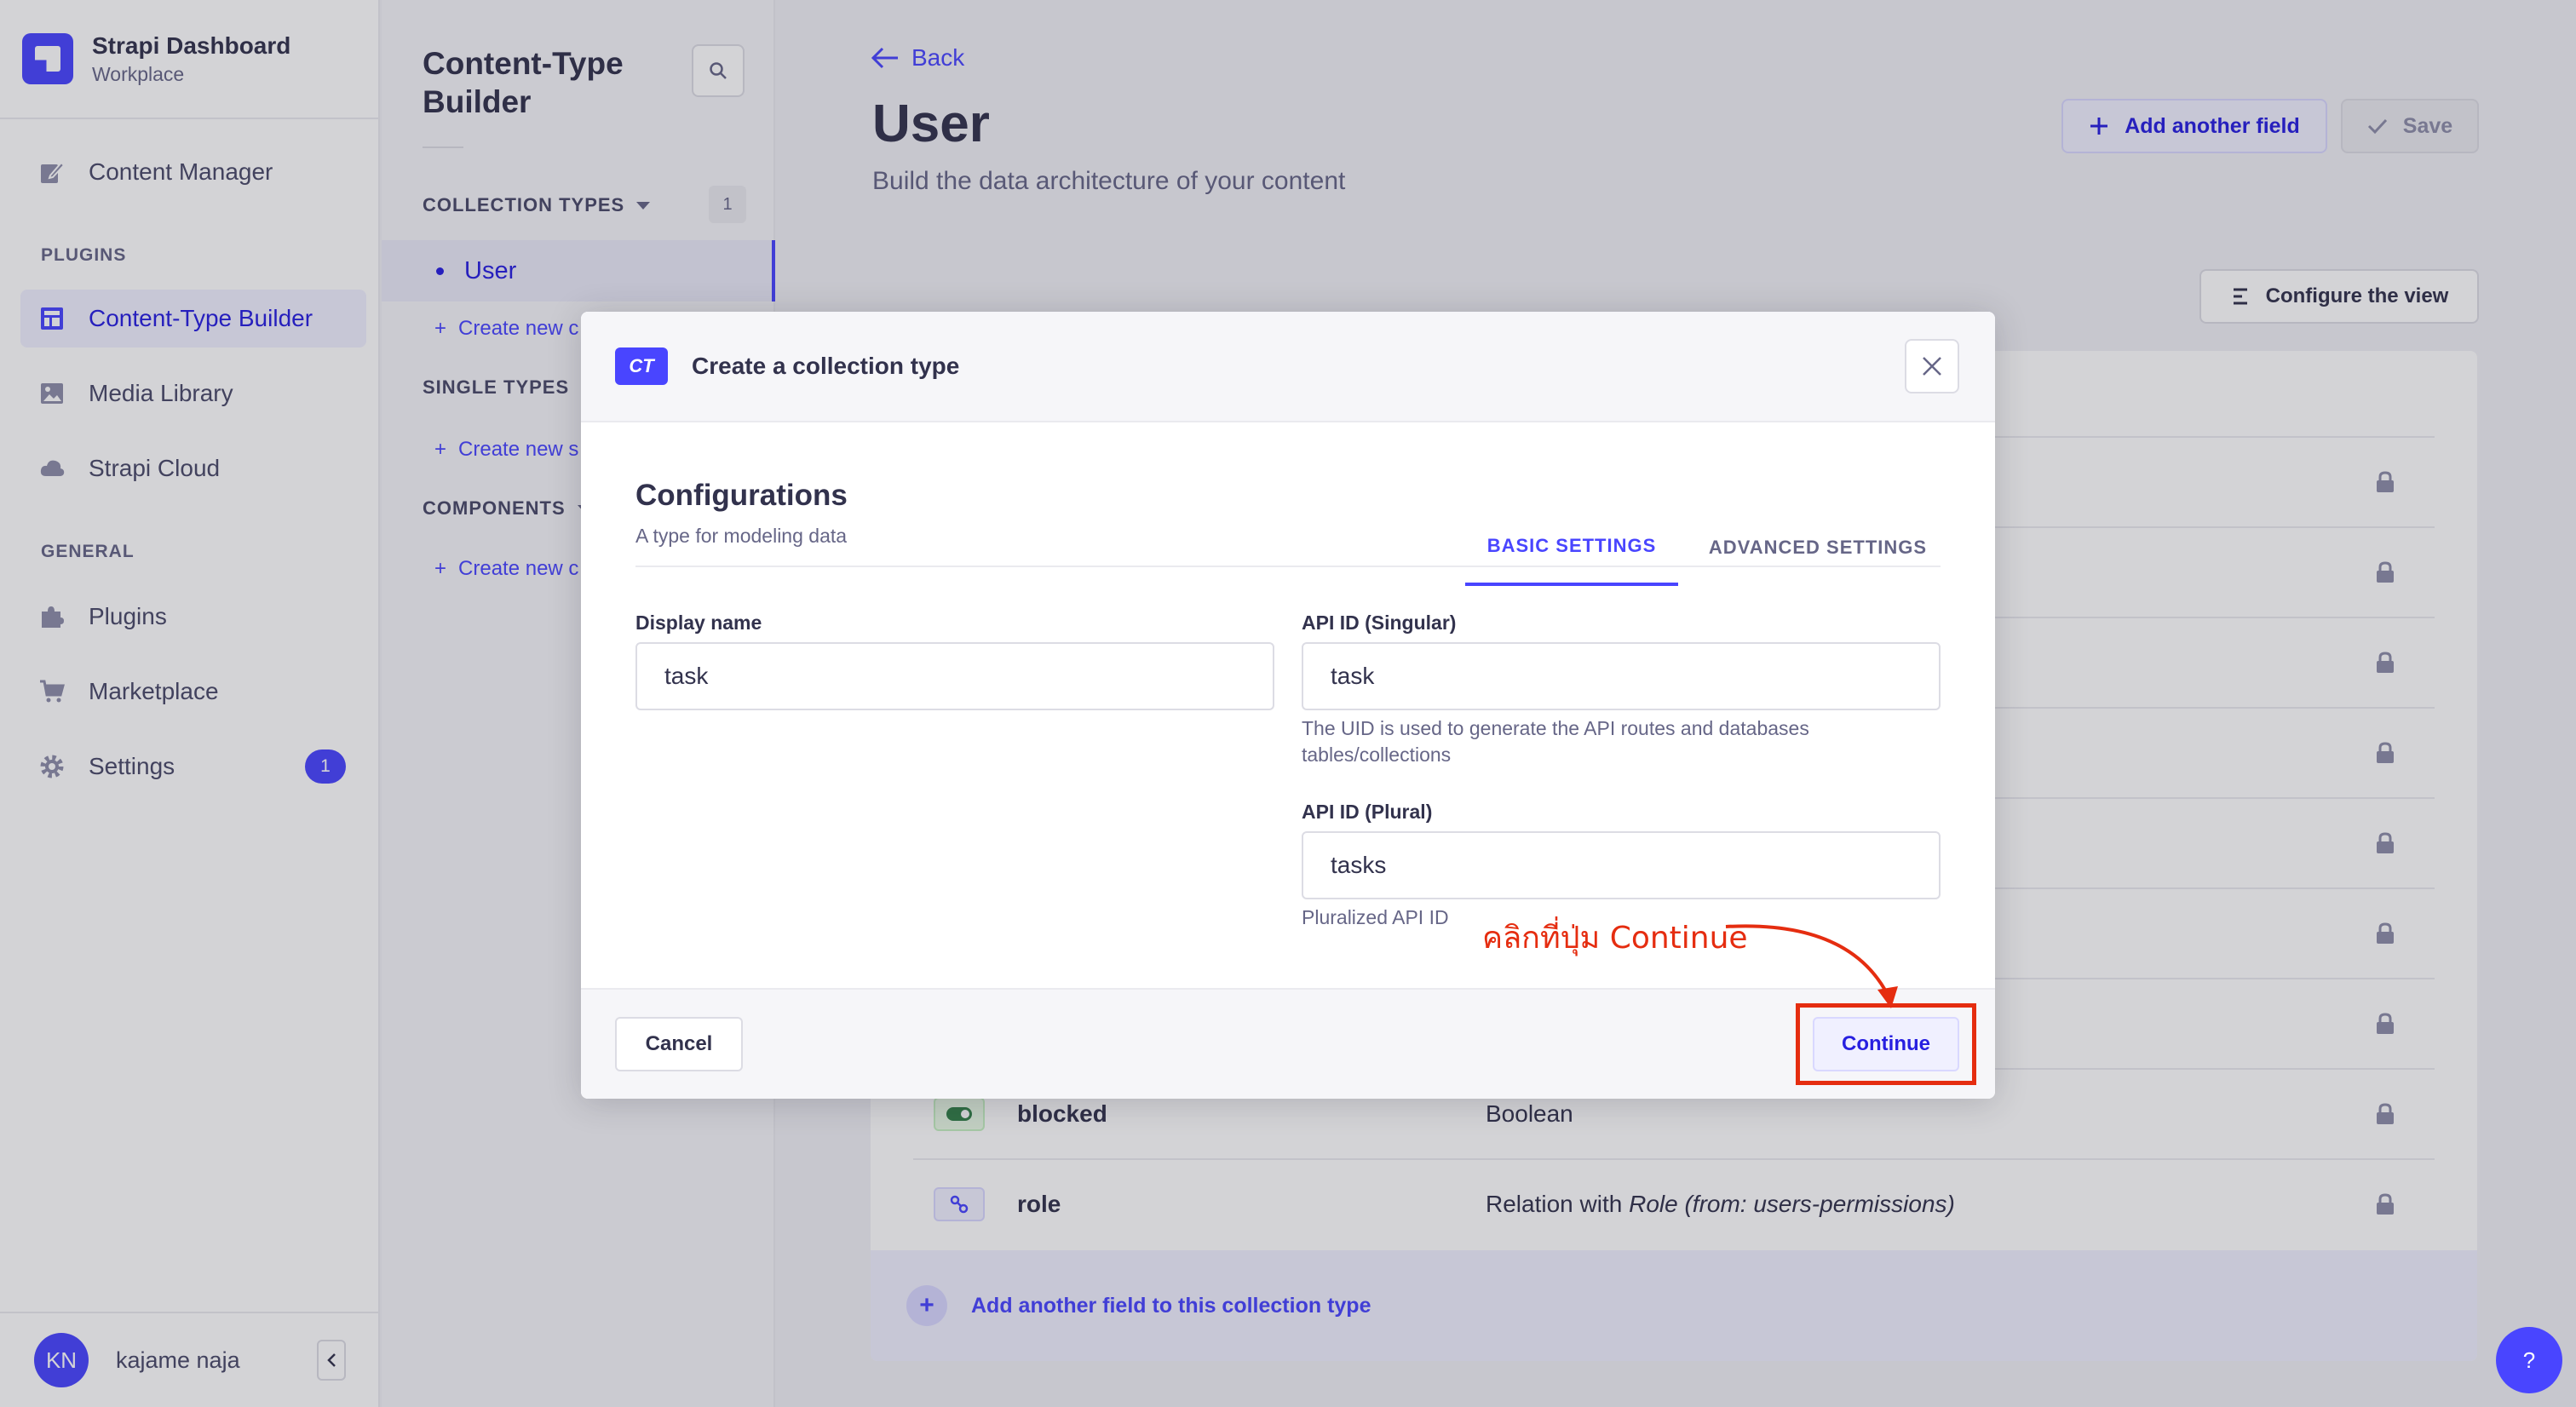 This screenshot has width=2576, height=1407. Describe the element at coordinates (1886, 1044) in the screenshot. I see `annotation-highlight-box` at that location.